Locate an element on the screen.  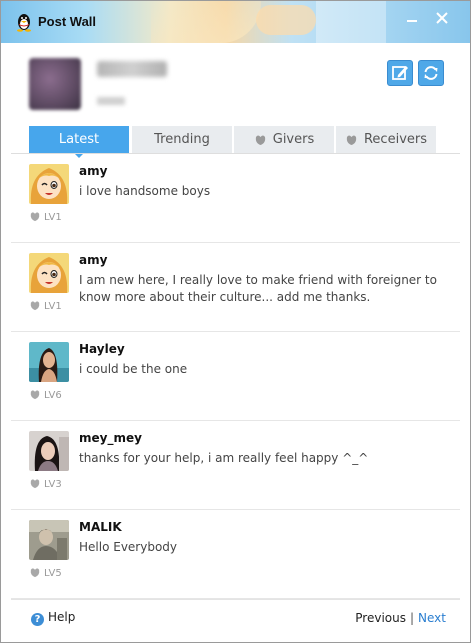
close-icon is located at coordinates (442, 18).